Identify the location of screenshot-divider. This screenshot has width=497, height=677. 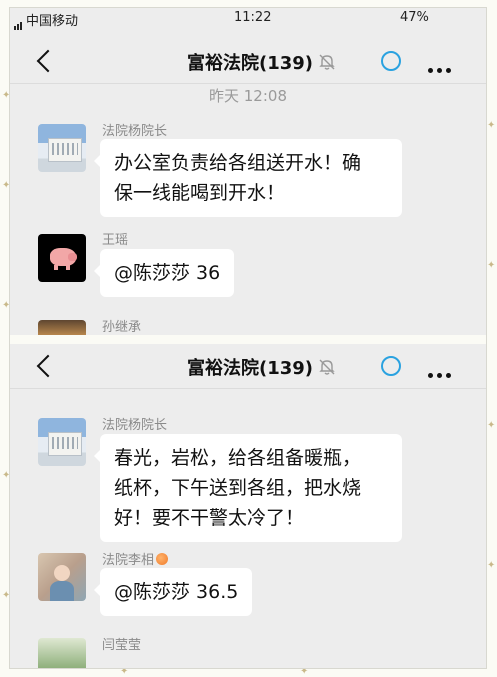
(248, 339).